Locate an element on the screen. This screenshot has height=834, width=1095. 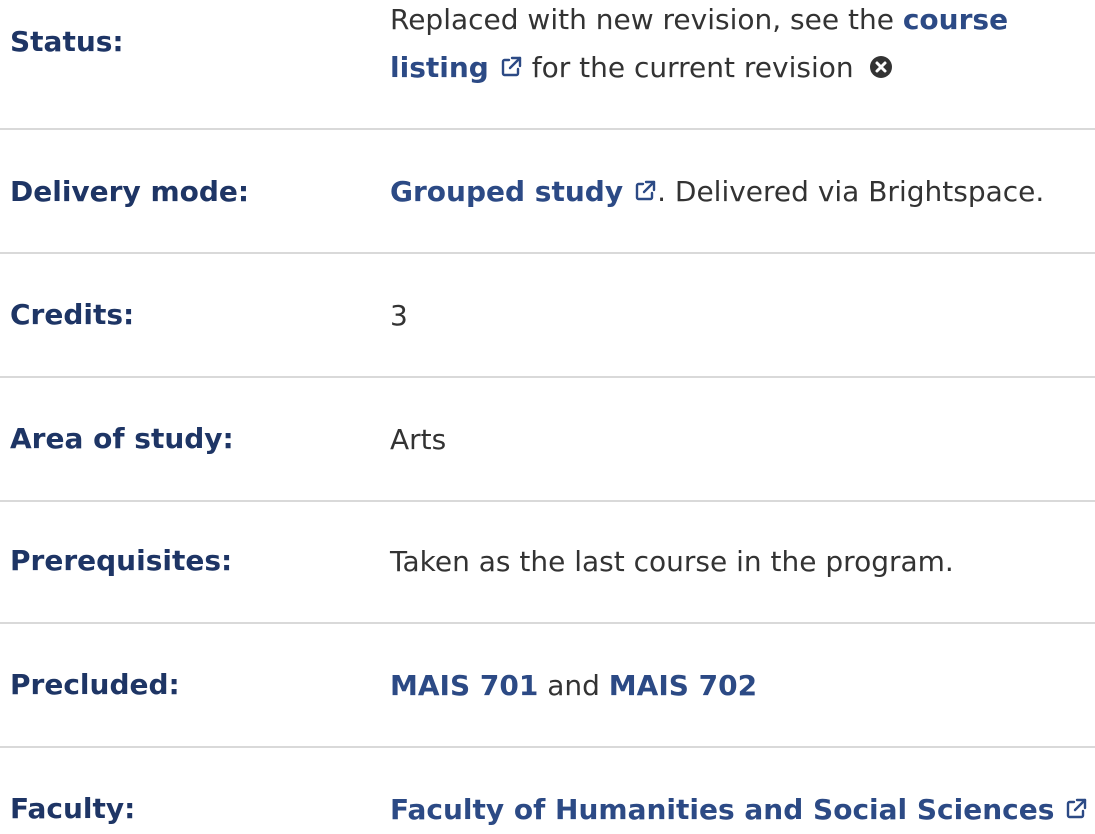
precluded-label: Precluded: is located at coordinates (95, 684).